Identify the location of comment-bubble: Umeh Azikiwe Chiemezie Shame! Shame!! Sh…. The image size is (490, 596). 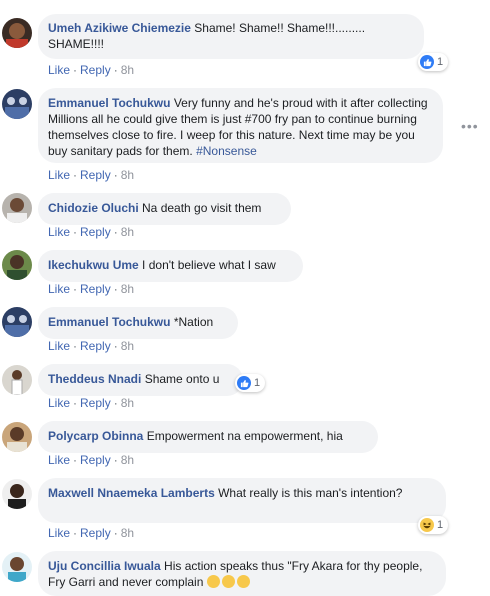
(231, 36).